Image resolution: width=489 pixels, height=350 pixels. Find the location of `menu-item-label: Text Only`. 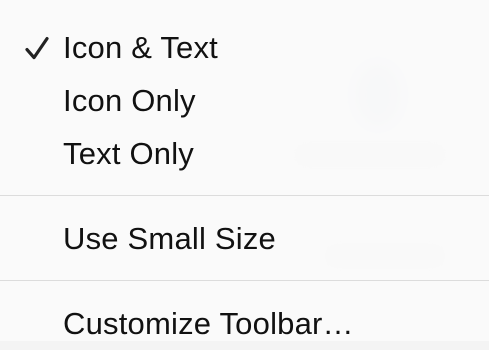

menu-item-label: Text Only is located at coordinates (129, 153).